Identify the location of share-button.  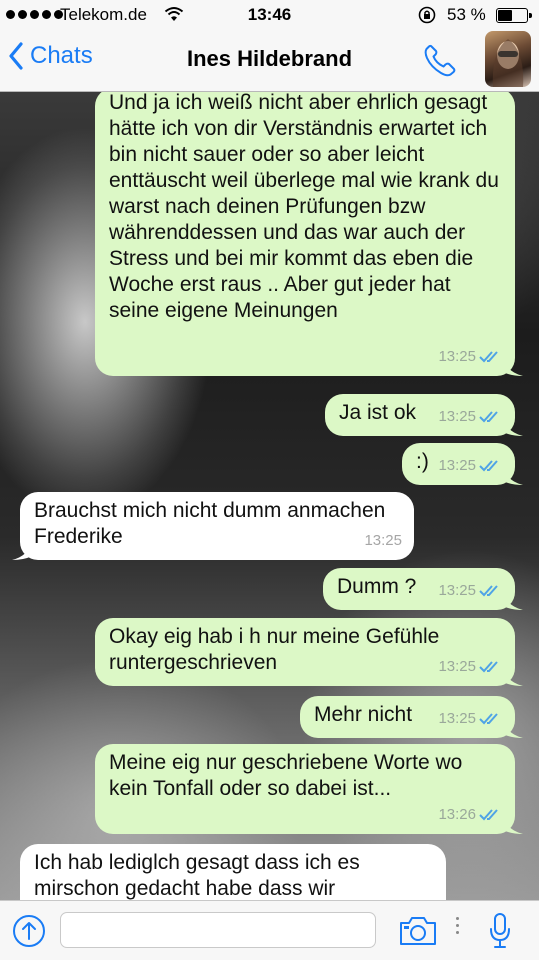
(29, 933).